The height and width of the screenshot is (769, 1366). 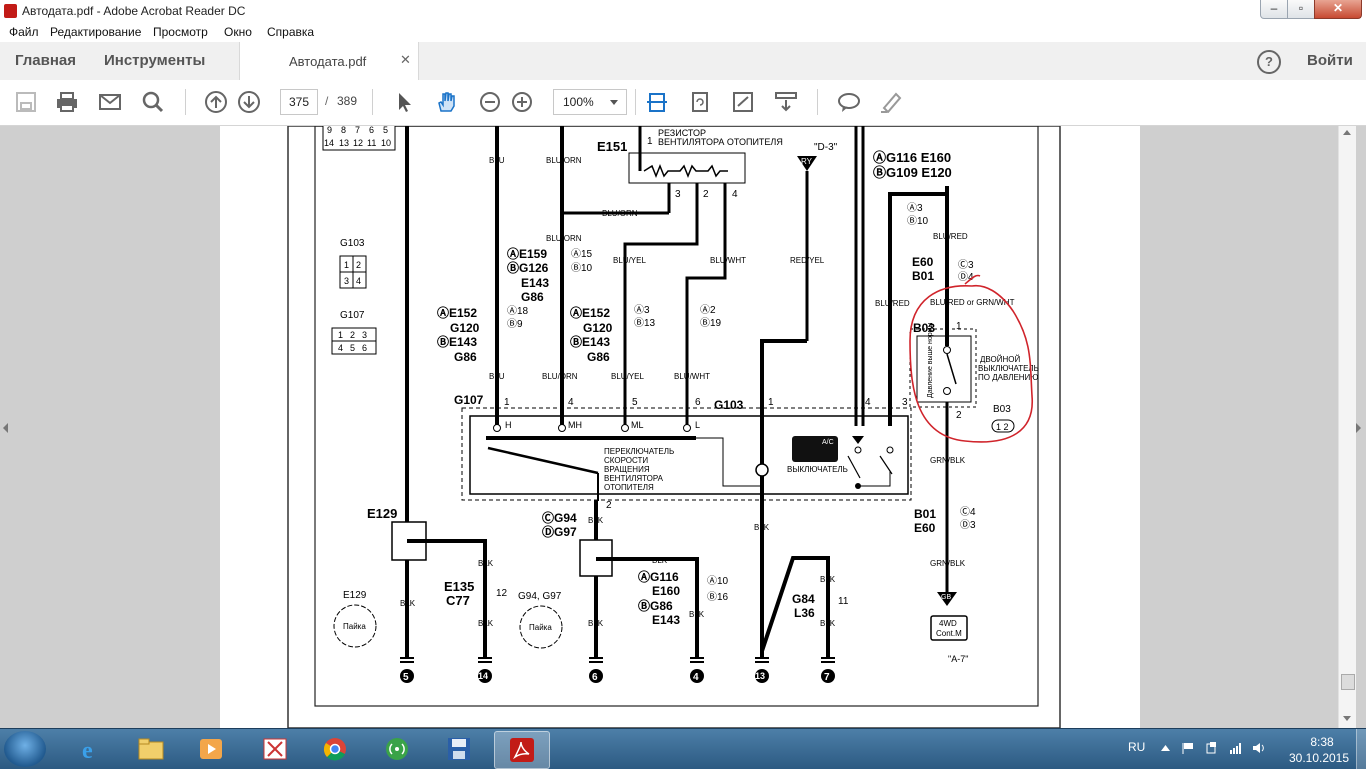 I want to click on ground-7: 7, so click(x=828, y=670).